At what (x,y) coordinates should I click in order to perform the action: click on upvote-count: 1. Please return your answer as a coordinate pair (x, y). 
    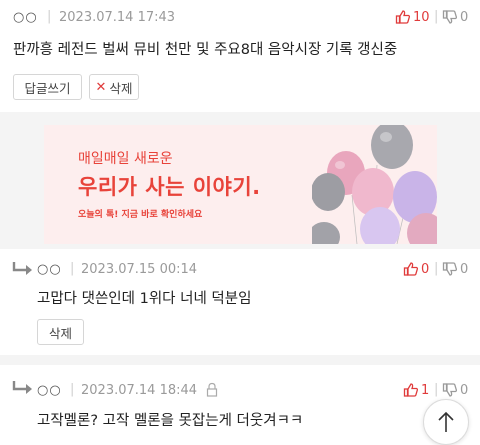
    Looking at the image, I should click on (425, 390).